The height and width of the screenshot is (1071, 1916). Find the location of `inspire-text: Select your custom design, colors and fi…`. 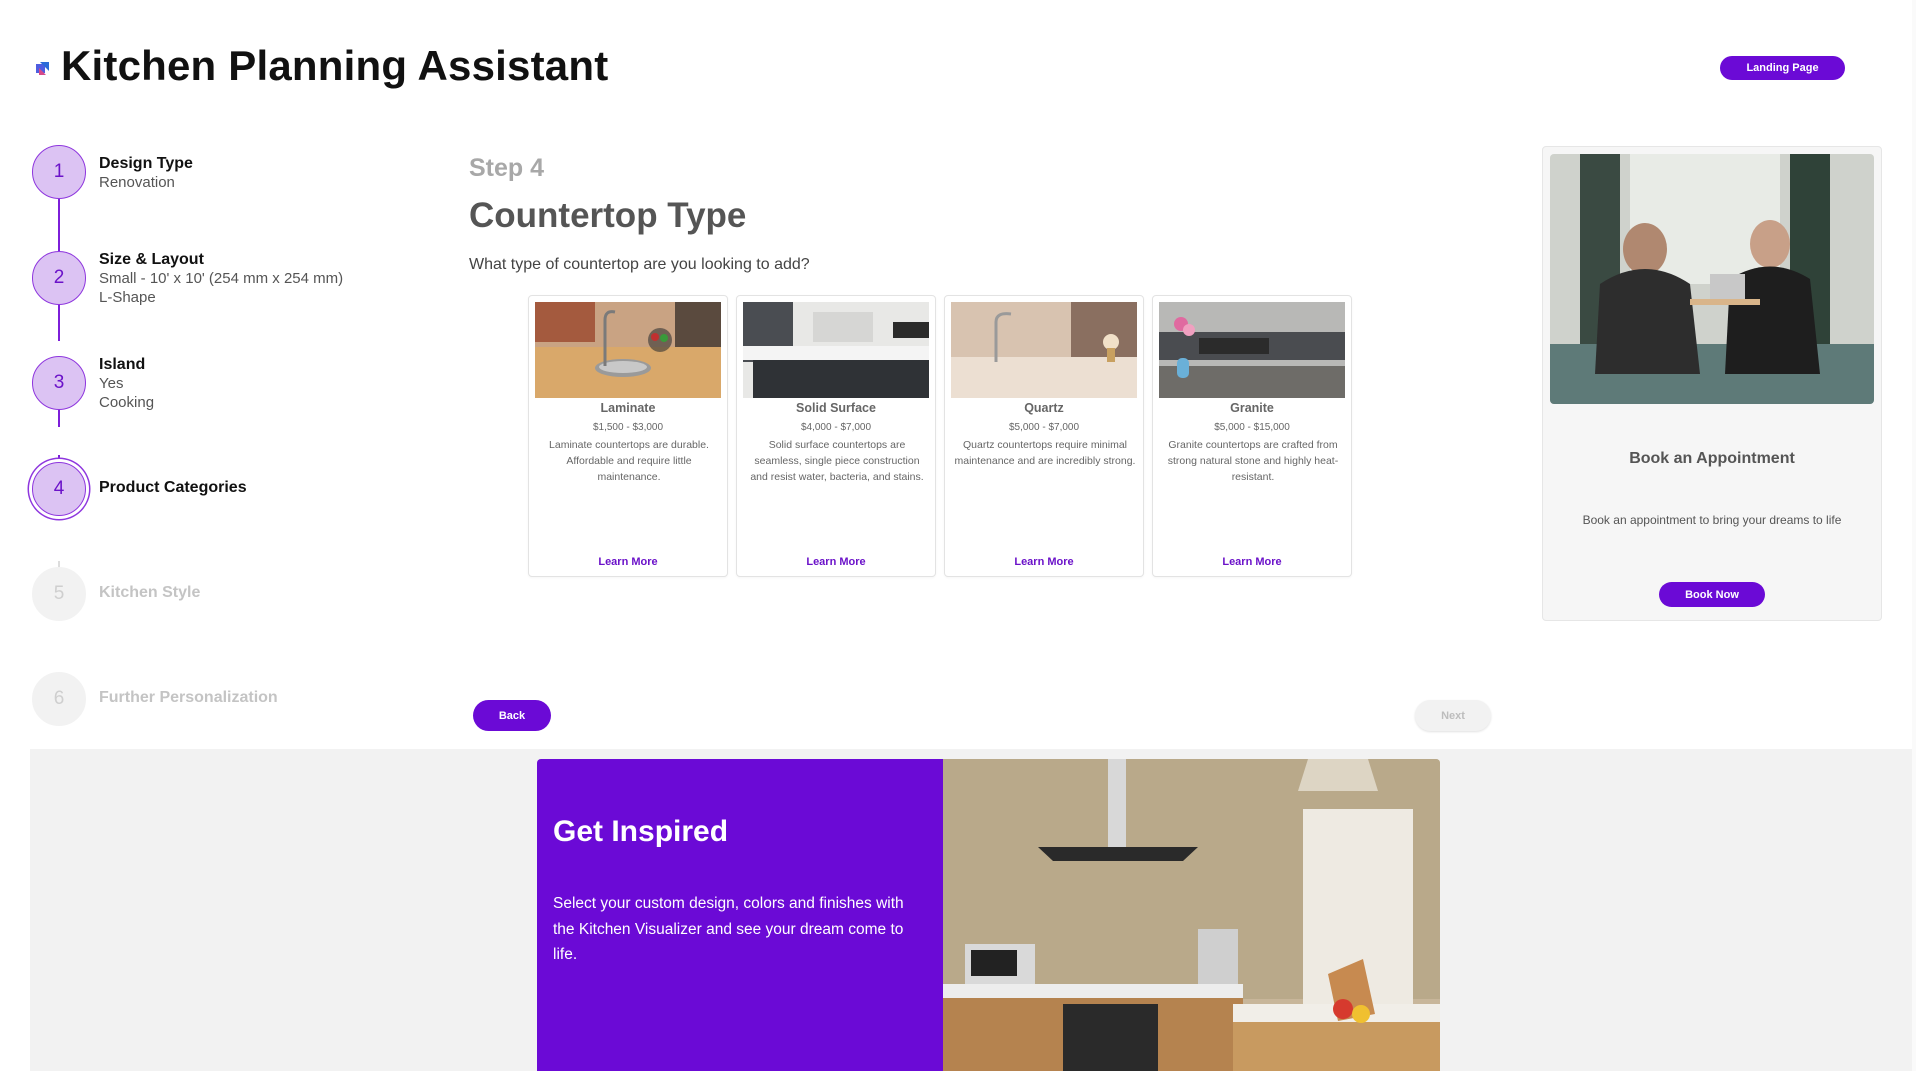

inspire-text: Select your custom design, colors and fi… is located at coordinates (728, 929).